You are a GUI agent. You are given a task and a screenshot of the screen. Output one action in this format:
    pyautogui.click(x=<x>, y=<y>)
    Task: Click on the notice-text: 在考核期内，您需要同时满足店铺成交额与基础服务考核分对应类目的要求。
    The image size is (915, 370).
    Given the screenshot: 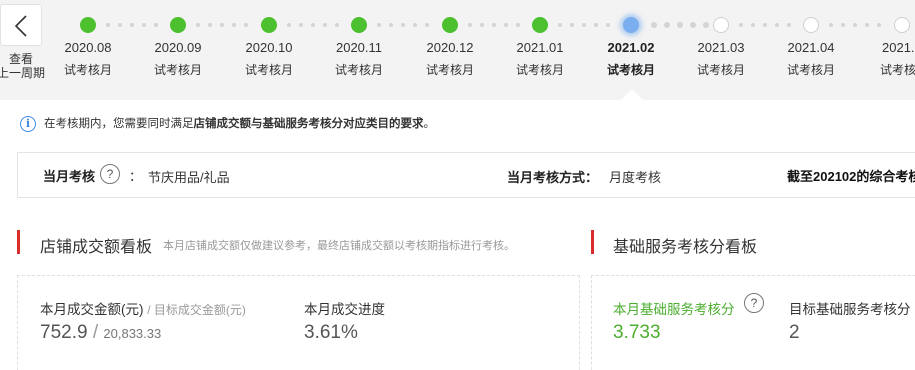 What is the action you would take?
    pyautogui.click(x=239, y=124)
    